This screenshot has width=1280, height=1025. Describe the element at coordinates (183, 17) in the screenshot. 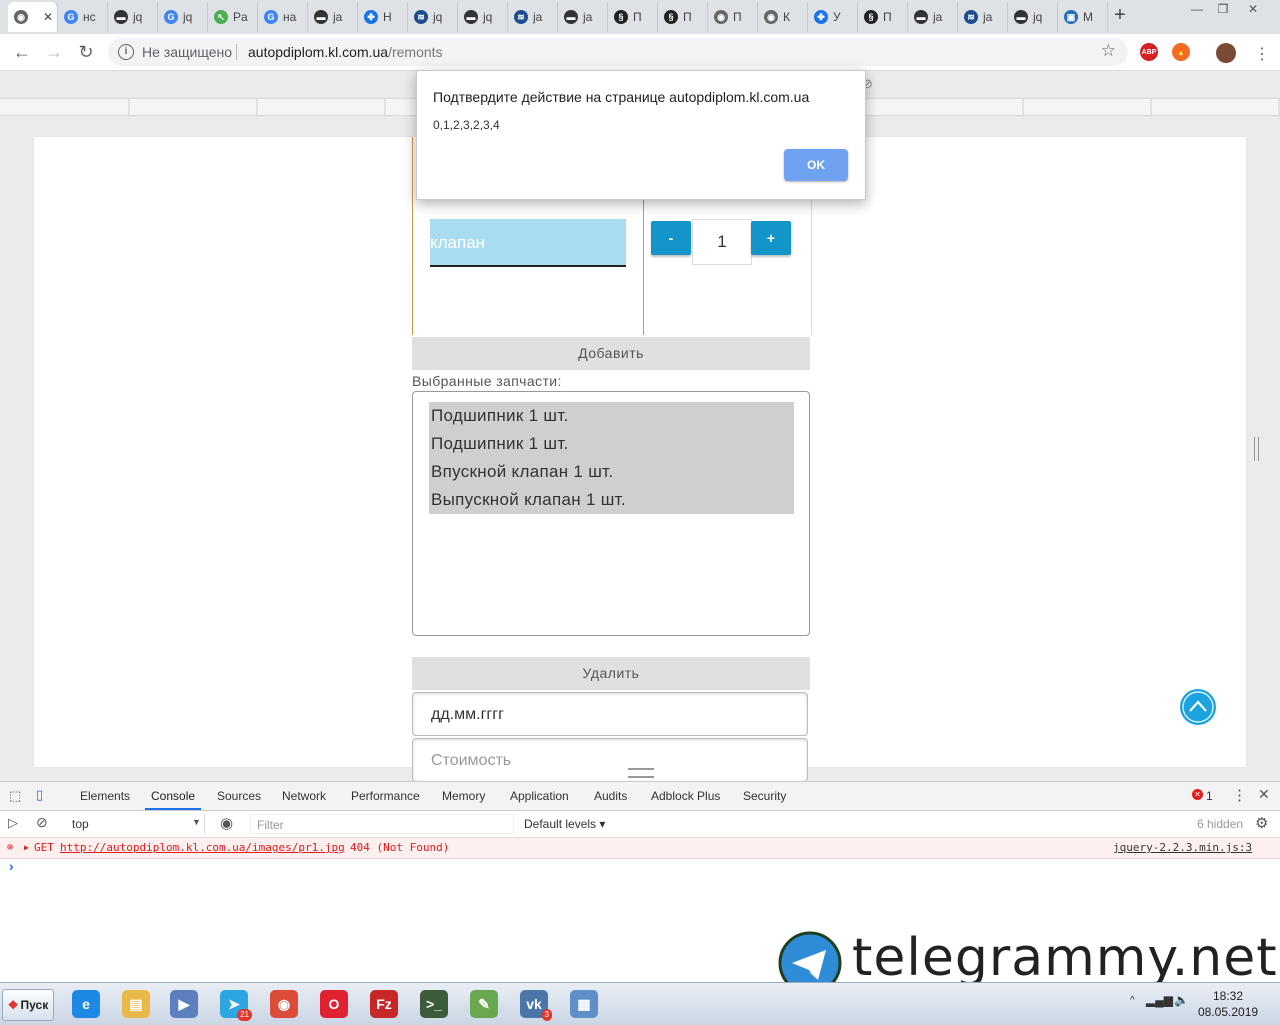

I see `browser-tab: Gjq` at that location.